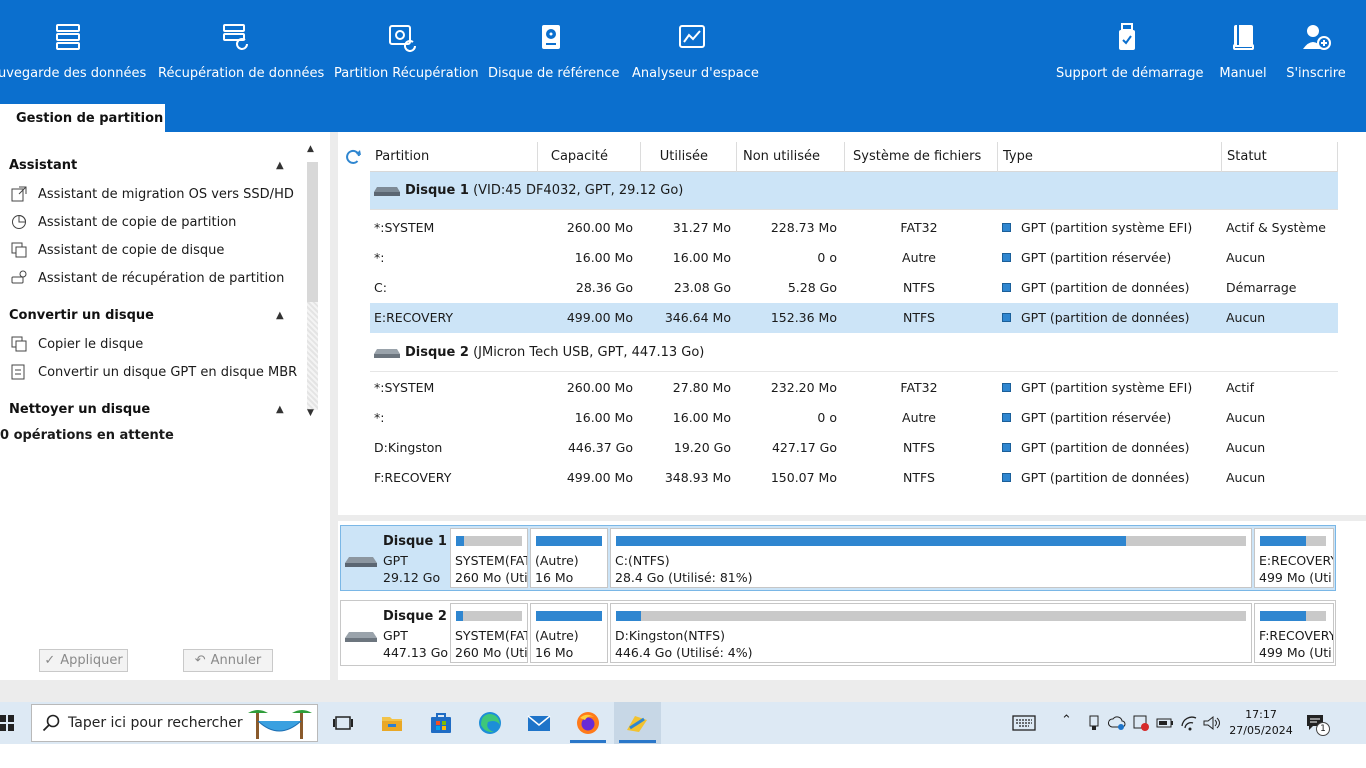  What do you see at coordinates (1211, 723) in the screenshot?
I see `volume-icon` at bounding box center [1211, 723].